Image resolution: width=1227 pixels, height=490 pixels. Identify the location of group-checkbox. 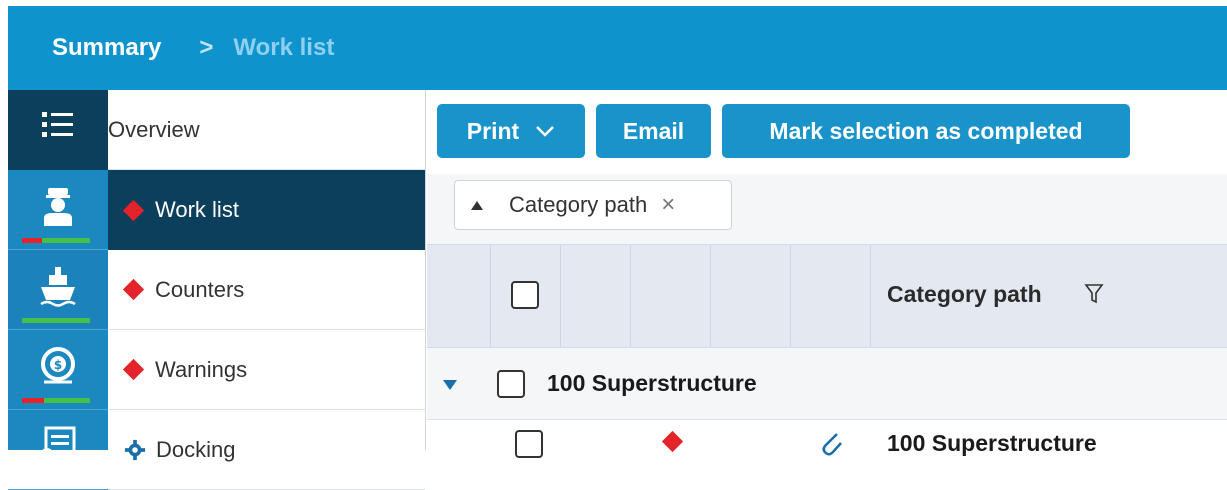
(511, 384).